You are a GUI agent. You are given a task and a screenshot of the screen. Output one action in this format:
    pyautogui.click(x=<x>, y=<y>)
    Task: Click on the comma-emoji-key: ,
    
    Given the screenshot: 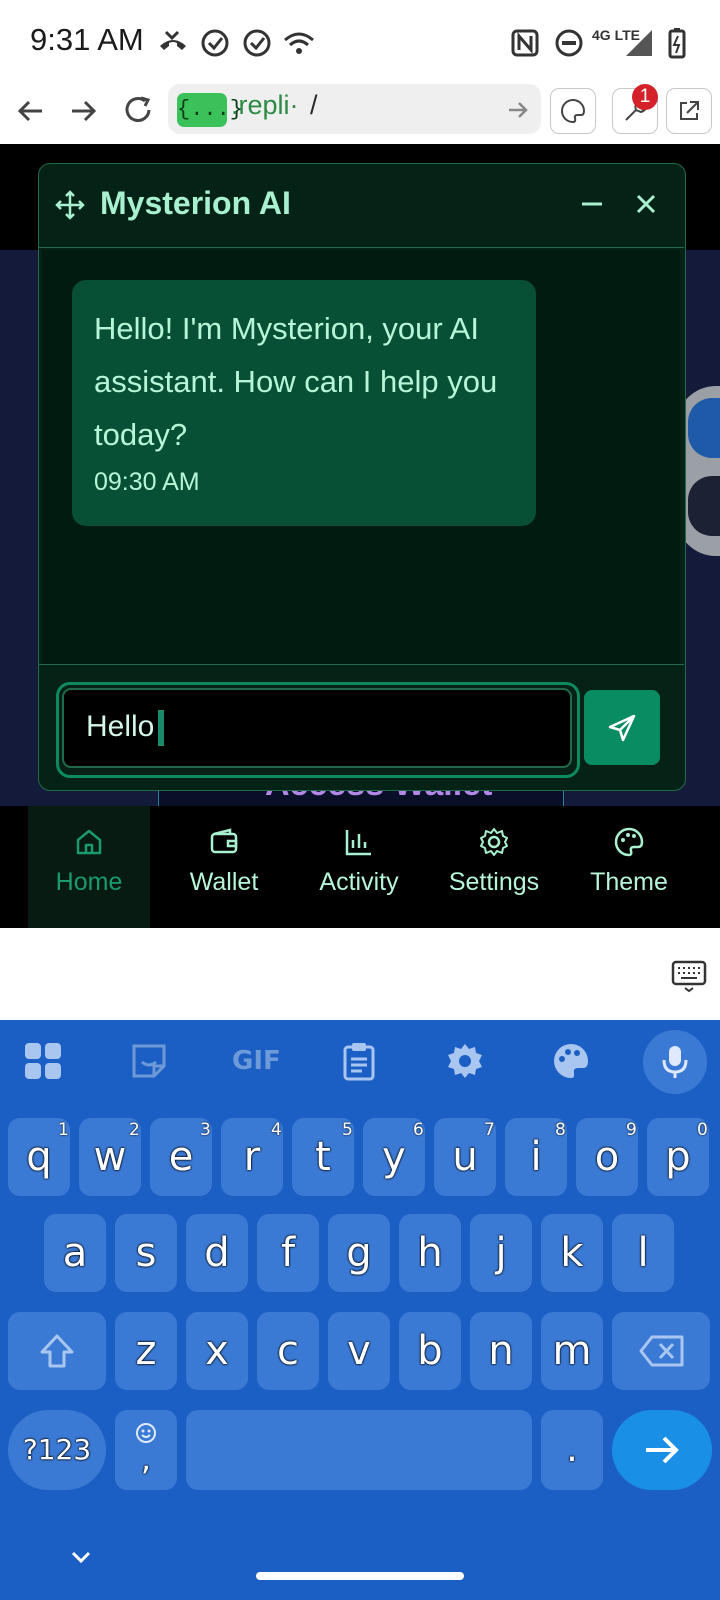 What is the action you would take?
    pyautogui.click(x=146, y=1450)
    